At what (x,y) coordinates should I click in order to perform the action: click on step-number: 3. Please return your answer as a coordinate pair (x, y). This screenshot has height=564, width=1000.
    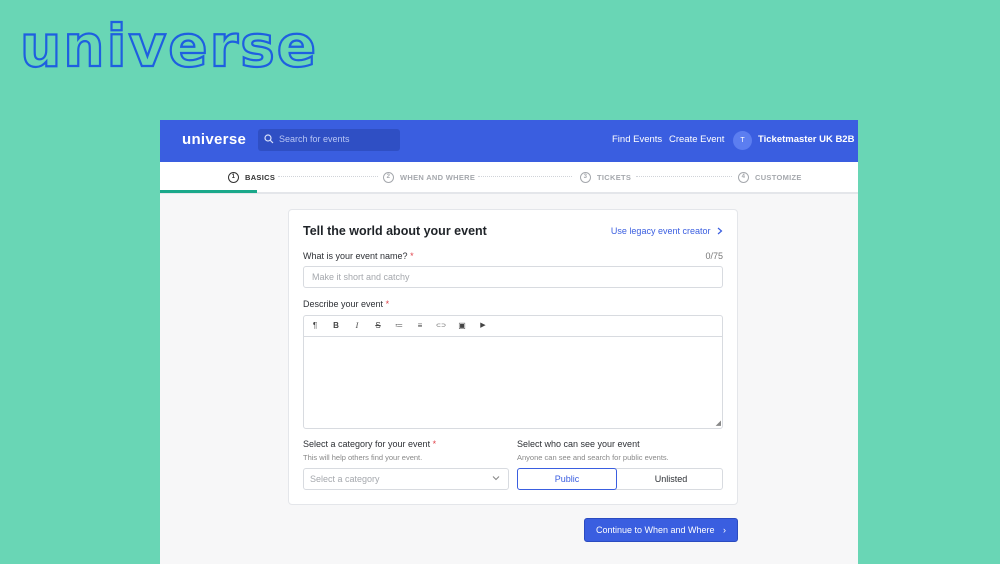
    Looking at the image, I should click on (585, 177).